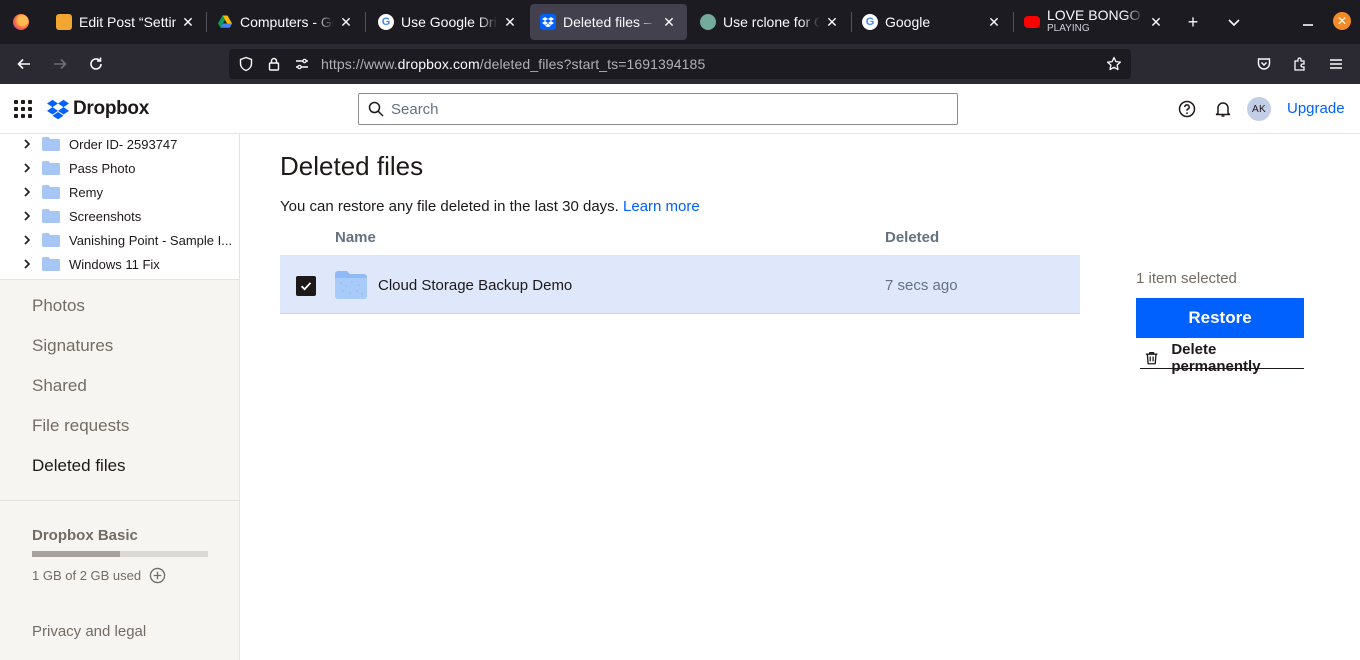  Describe the element at coordinates (274, 64) in the screenshot. I see `lock-icon` at that location.